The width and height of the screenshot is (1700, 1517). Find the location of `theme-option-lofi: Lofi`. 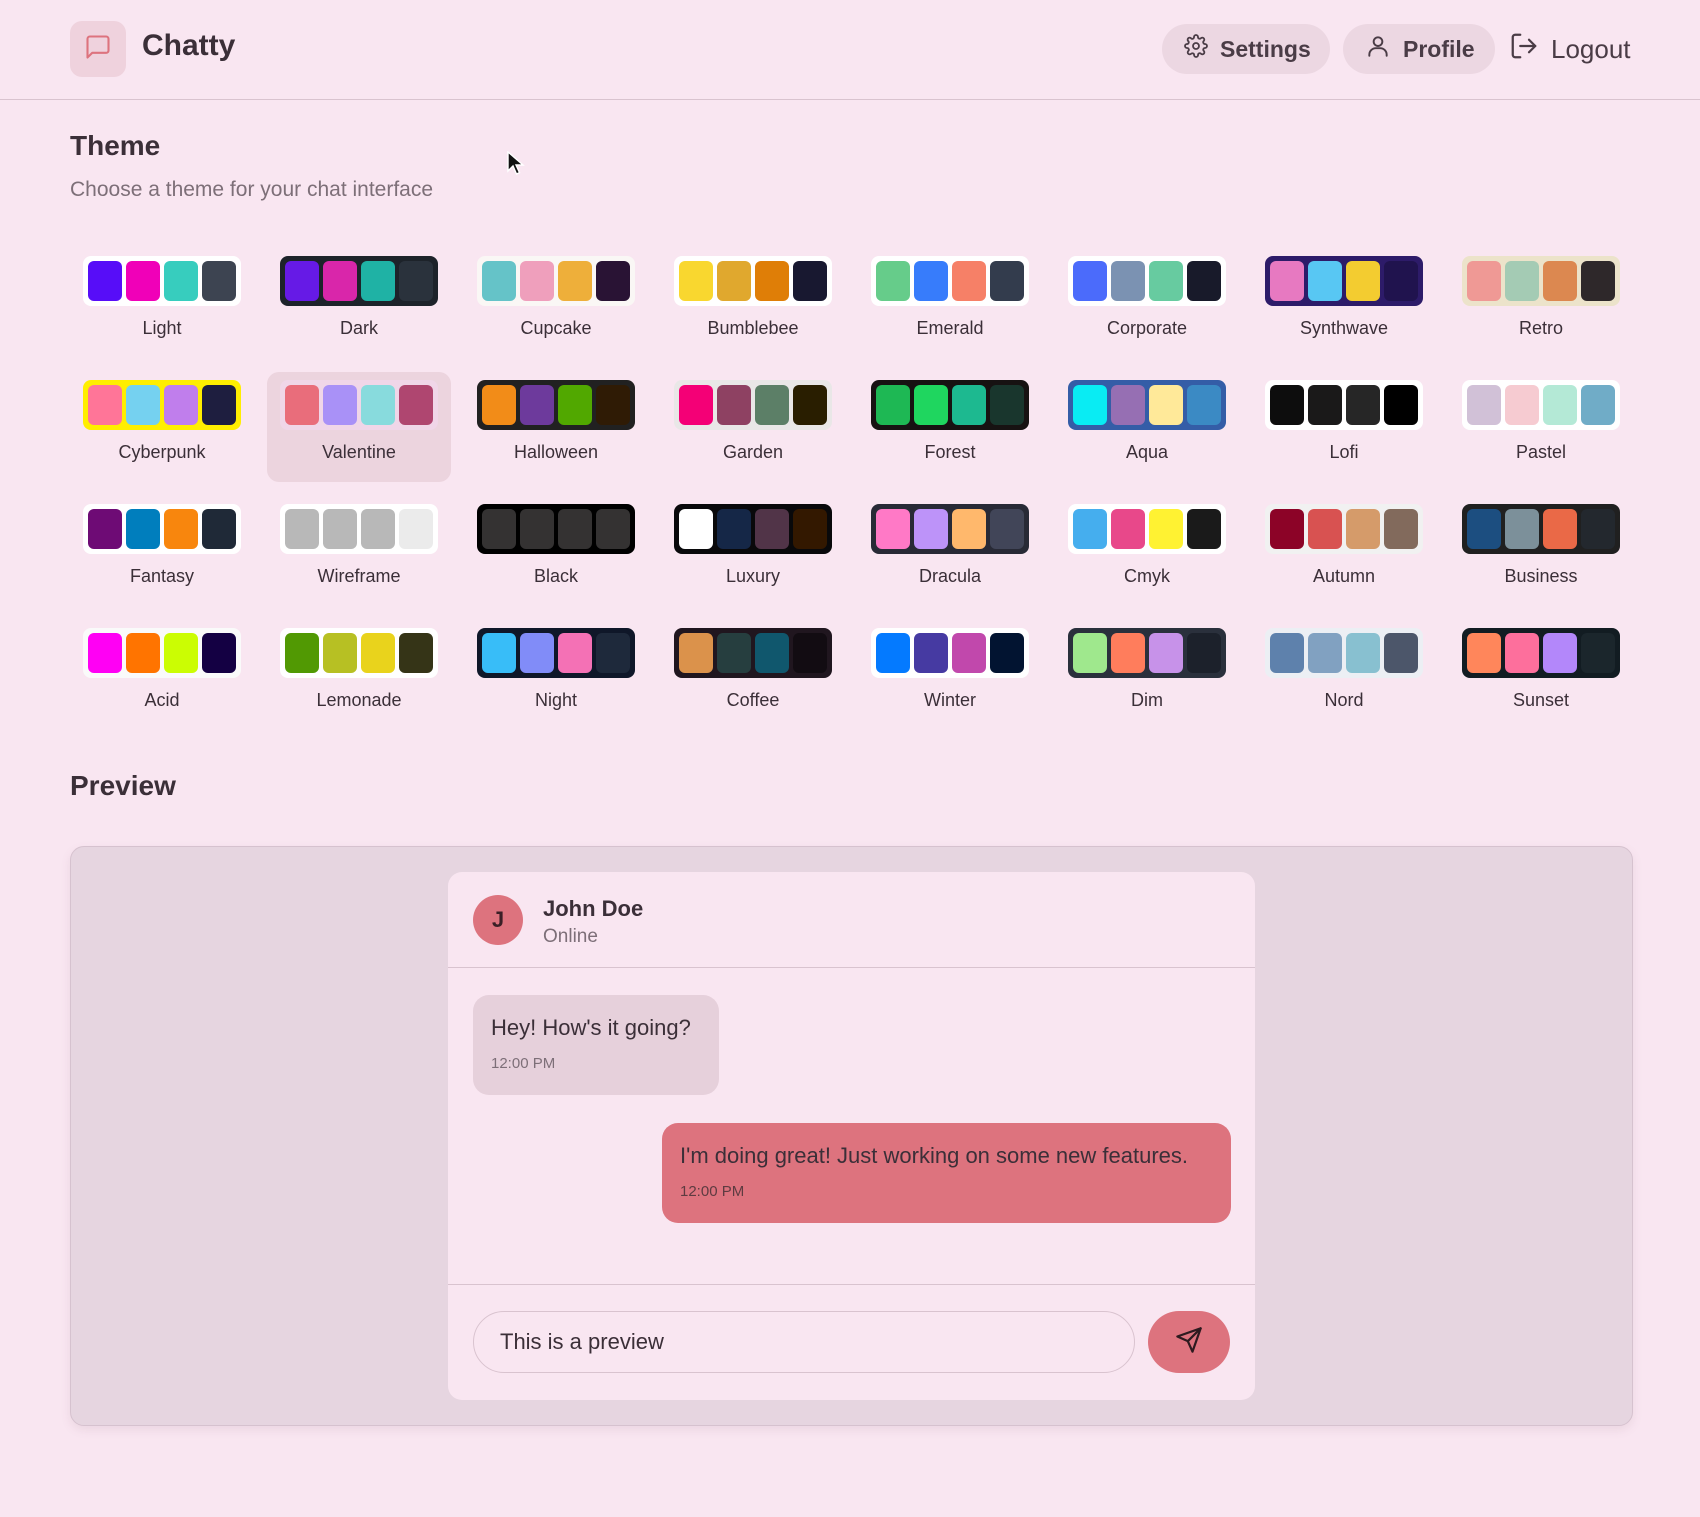

theme-option-lofi: Lofi is located at coordinates (1344, 427).